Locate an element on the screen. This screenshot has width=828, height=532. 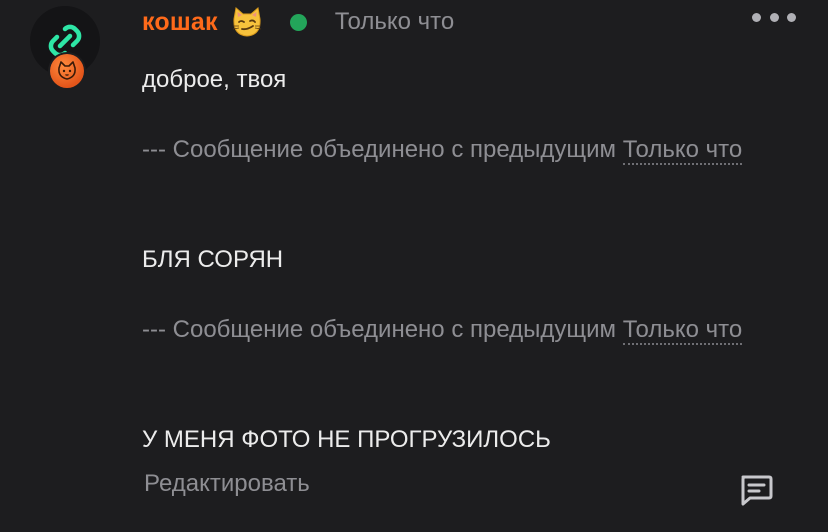
message-text: У МЕНЯ ФОТО НЕ ПРОГРУЗИЛОСЬ is located at coordinates (346, 439).